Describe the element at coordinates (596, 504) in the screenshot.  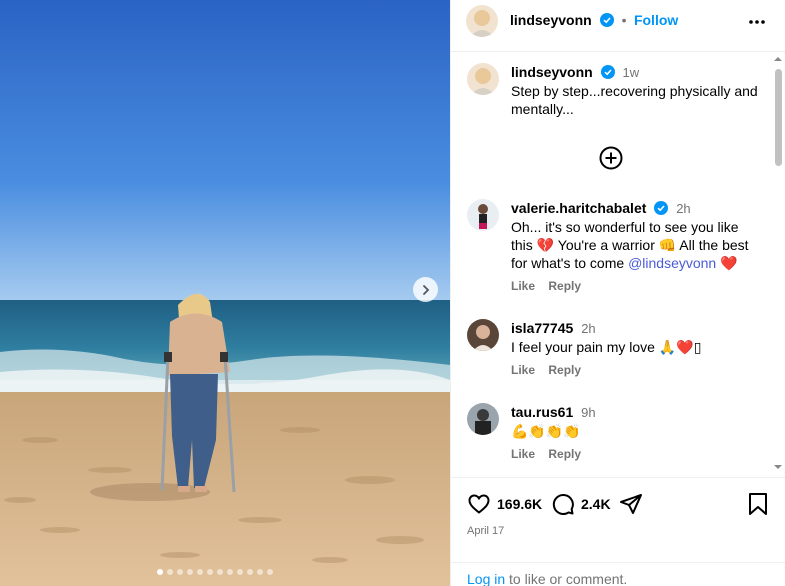
I see `comments-count: 2.4K` at that location.